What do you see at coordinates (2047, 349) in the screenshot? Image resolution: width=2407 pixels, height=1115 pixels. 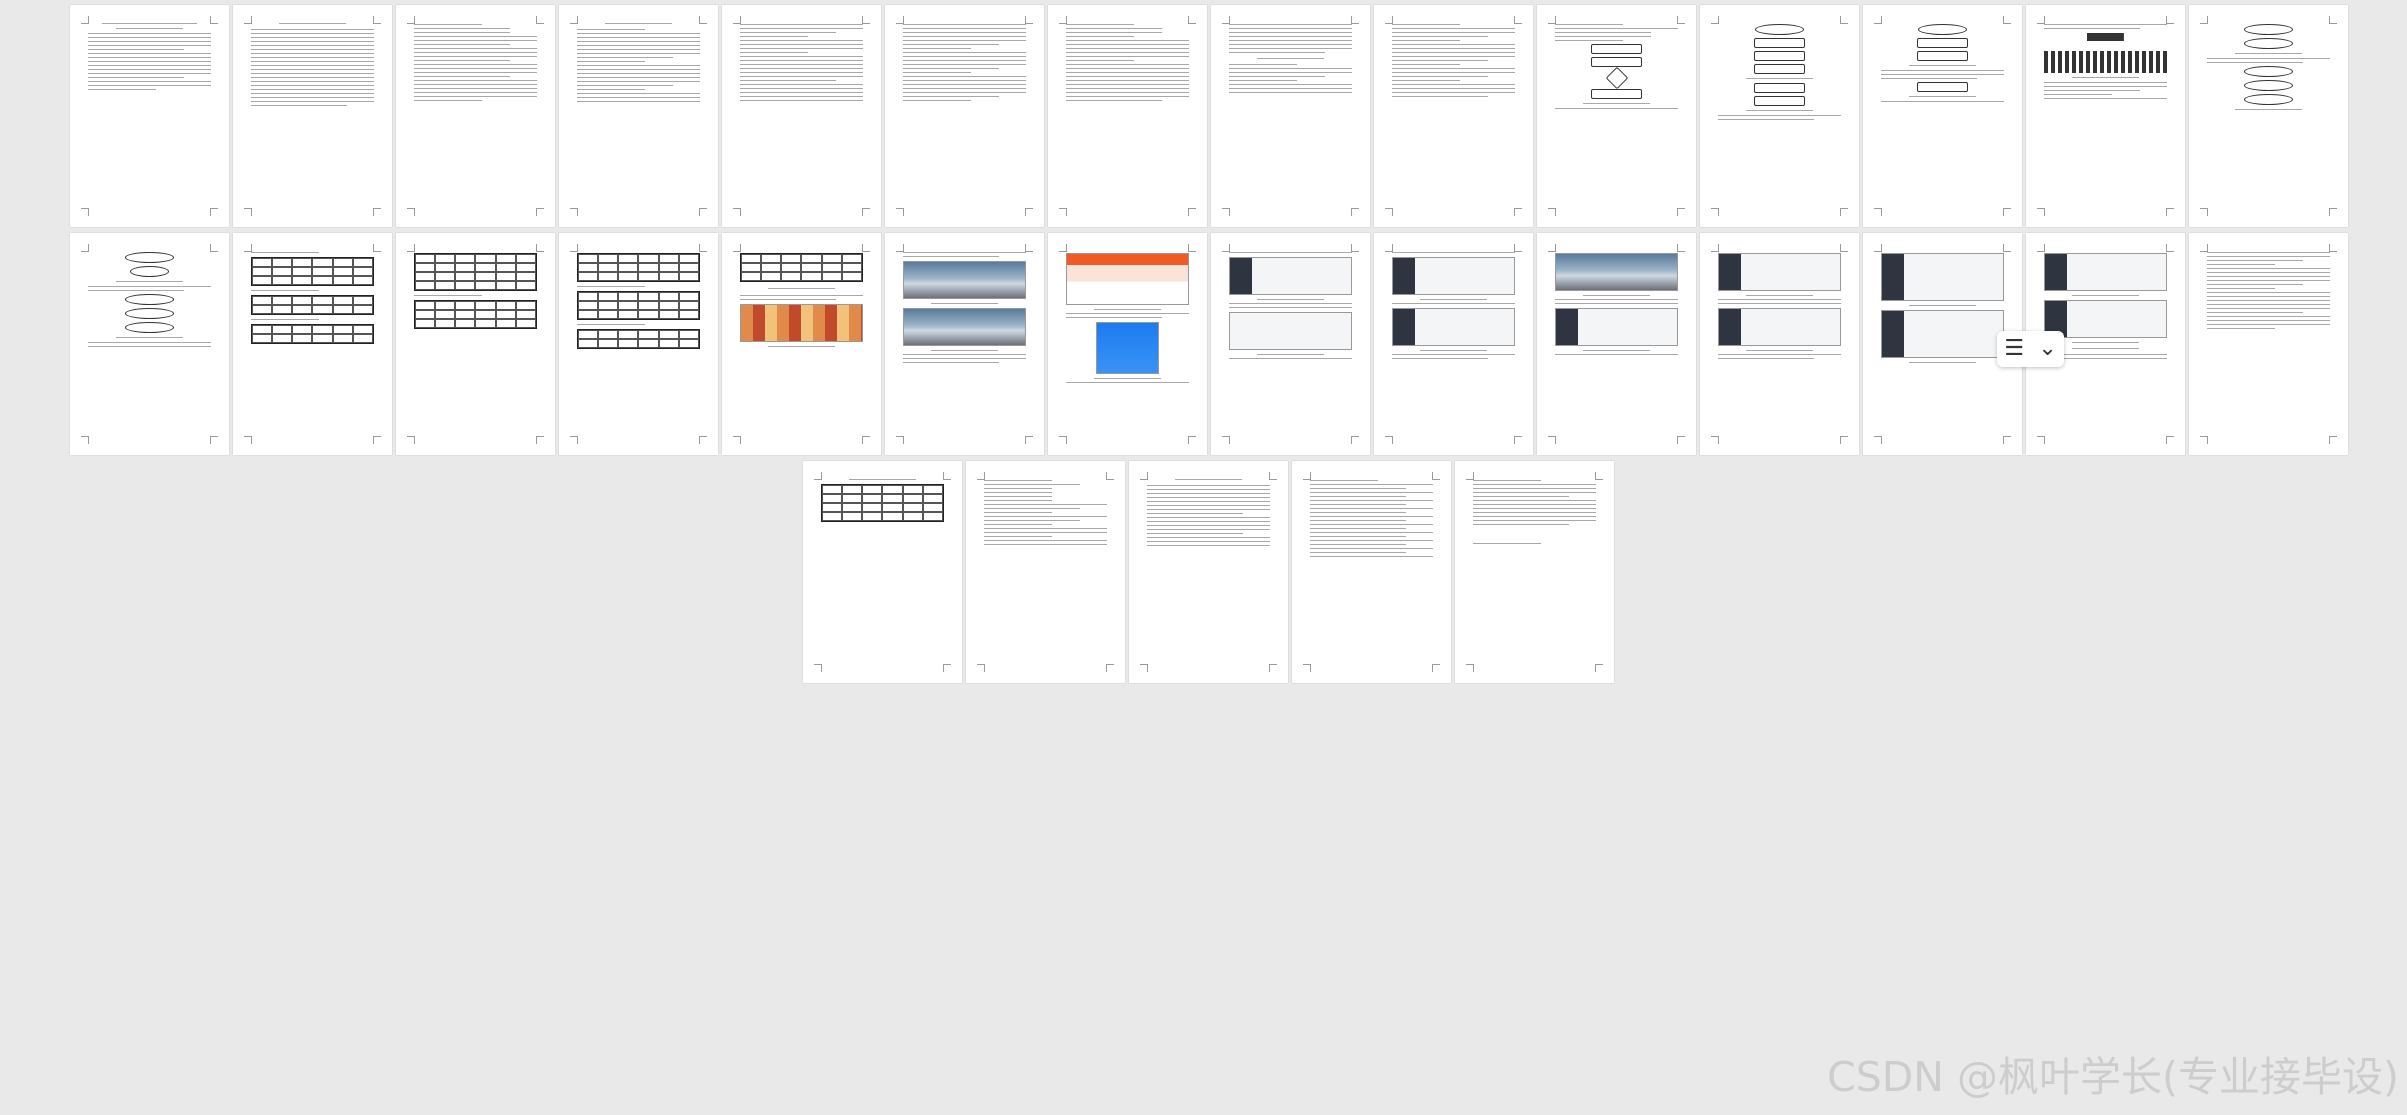 I see `chevron-down-icon: ⌄` at bounding box center [2047, 349].